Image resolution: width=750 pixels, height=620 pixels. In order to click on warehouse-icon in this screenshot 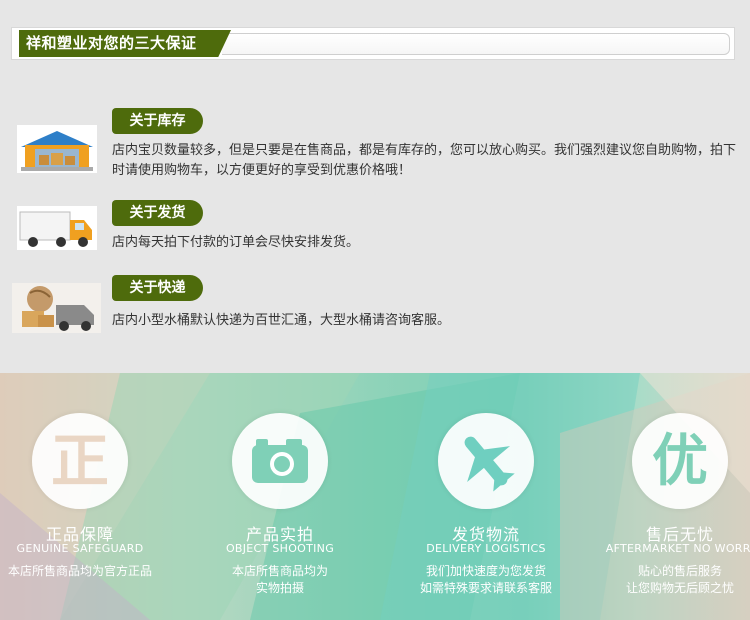, I will do `click(57, 149)`.